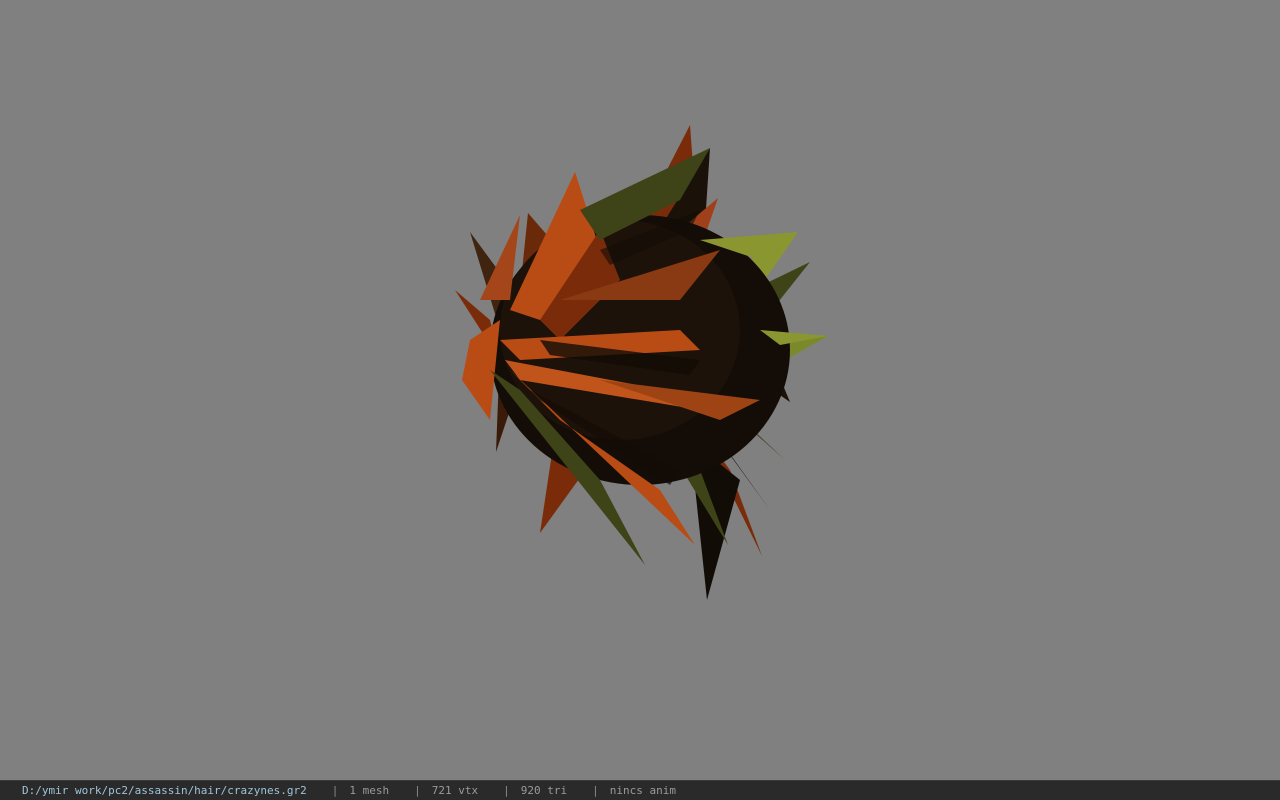 The image size is (1280, 800). I want to click on status-mesh-count: 1 mesh, so click(369, 790).